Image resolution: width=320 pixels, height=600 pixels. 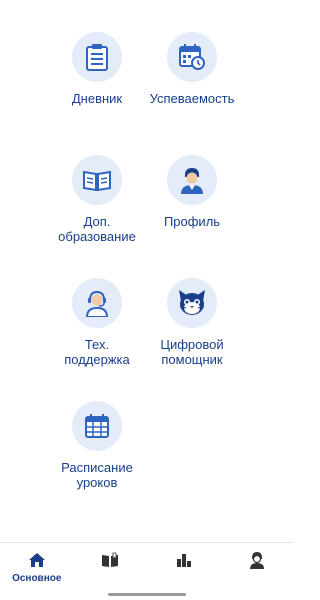 What do you see at coordinates (192, 303) in the screenshot?
I see `cat-assistant-icon` at bounding box center [192, 303].